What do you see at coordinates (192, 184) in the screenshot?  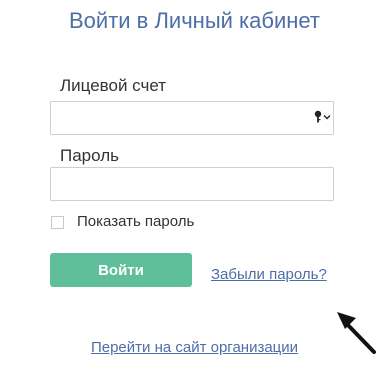 I see `password-input` at bounding box center [192, 184].